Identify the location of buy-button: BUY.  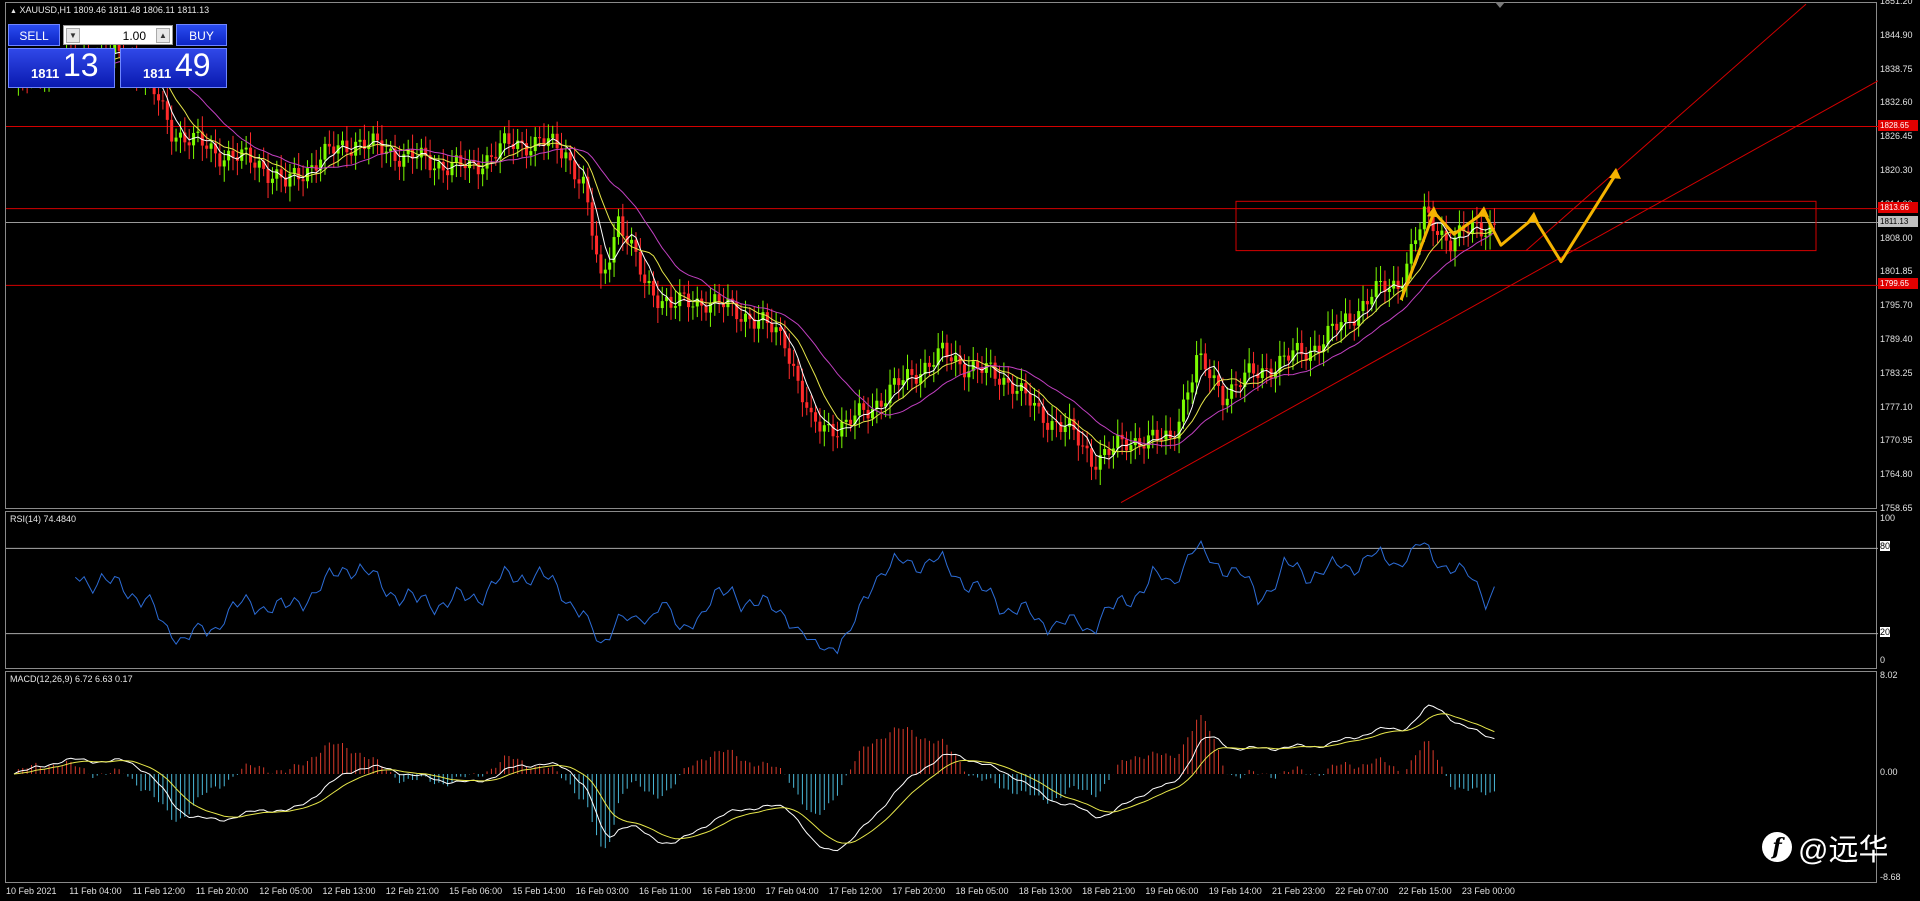
(201, 35).